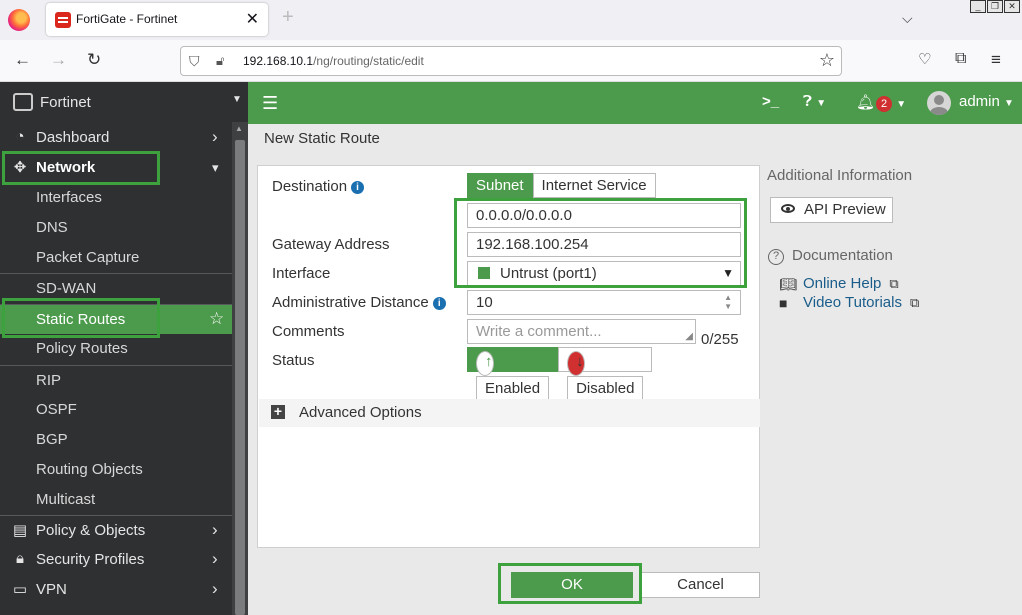  Describe the element at coordinates (728, 302) in the screenshot. I see `spinner-arrows-icon: ▲ ▼` at that location.